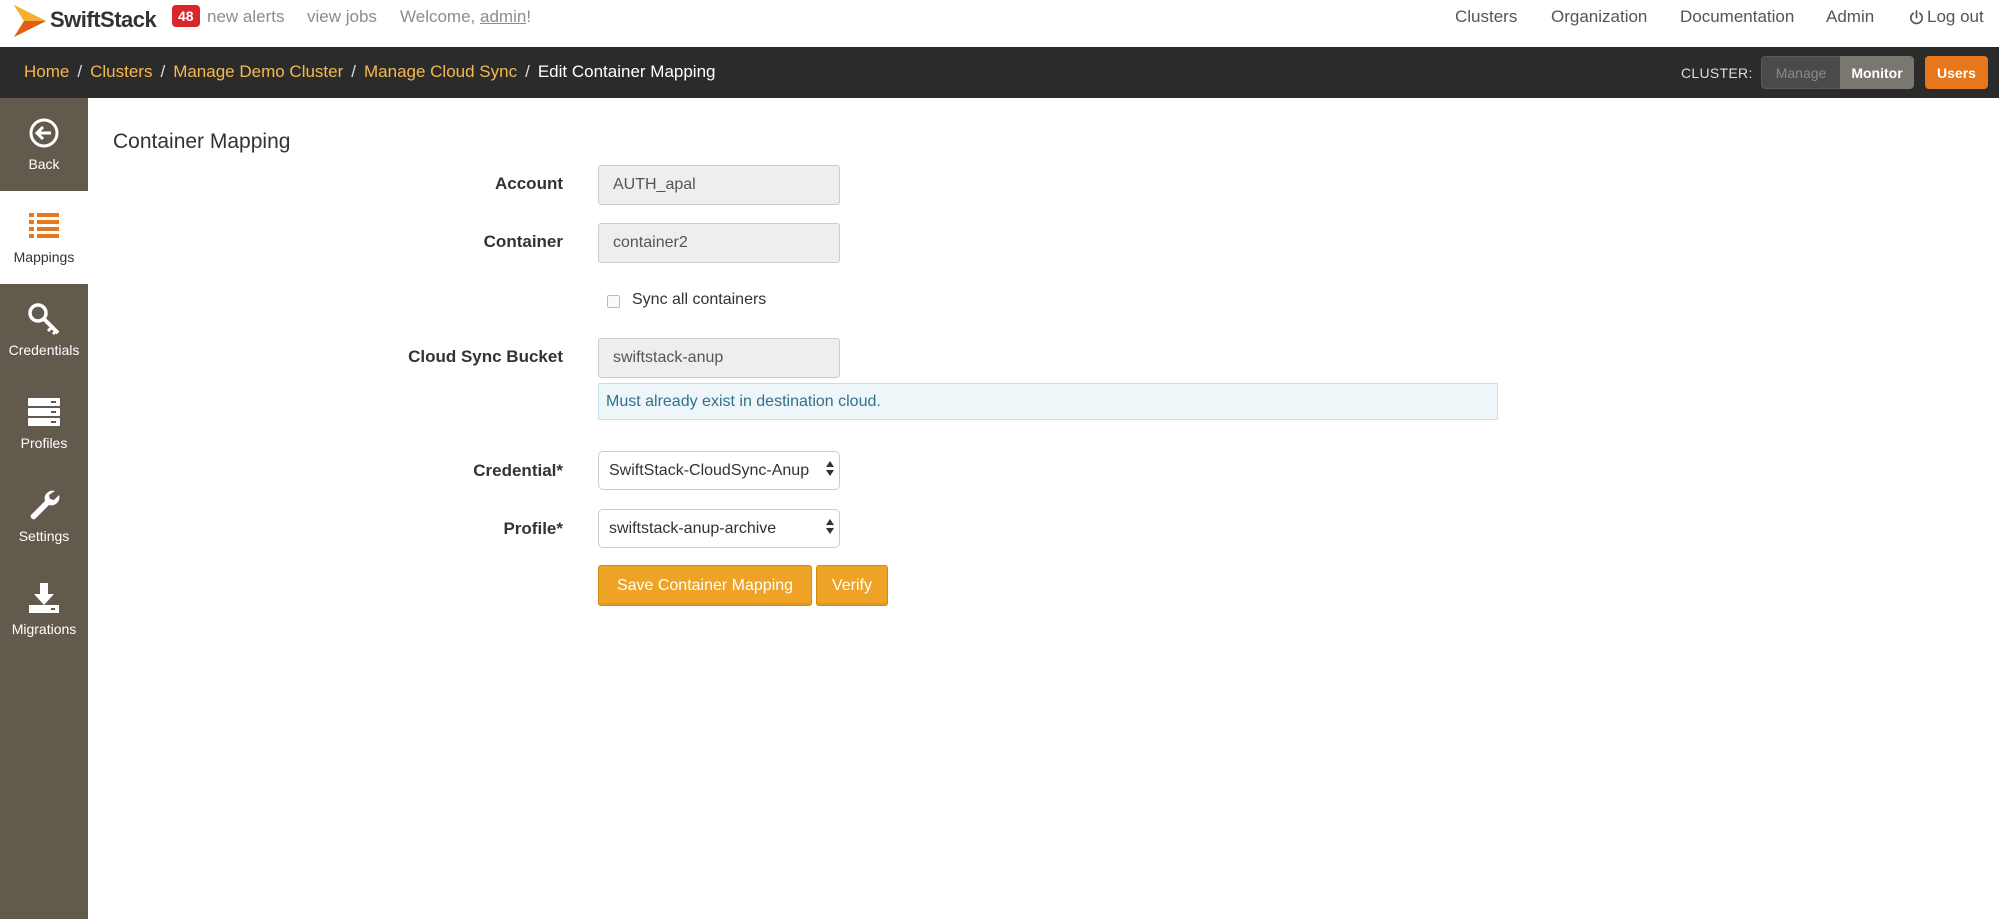 This screenshot has width=1999, height=919. Describe the element at coordinates (1800, 72) in the screenshot. I see `manage-toggle-button: Manage` at that location.